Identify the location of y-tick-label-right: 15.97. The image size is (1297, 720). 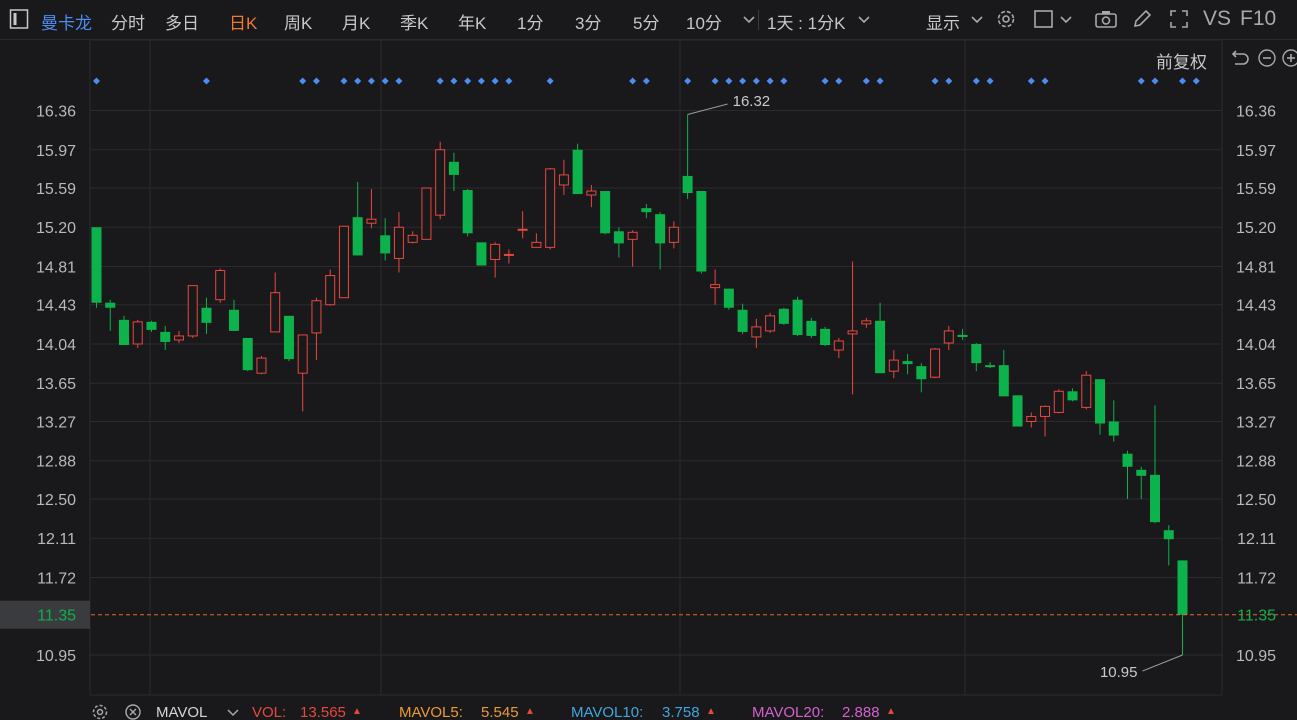
(1256, 151).